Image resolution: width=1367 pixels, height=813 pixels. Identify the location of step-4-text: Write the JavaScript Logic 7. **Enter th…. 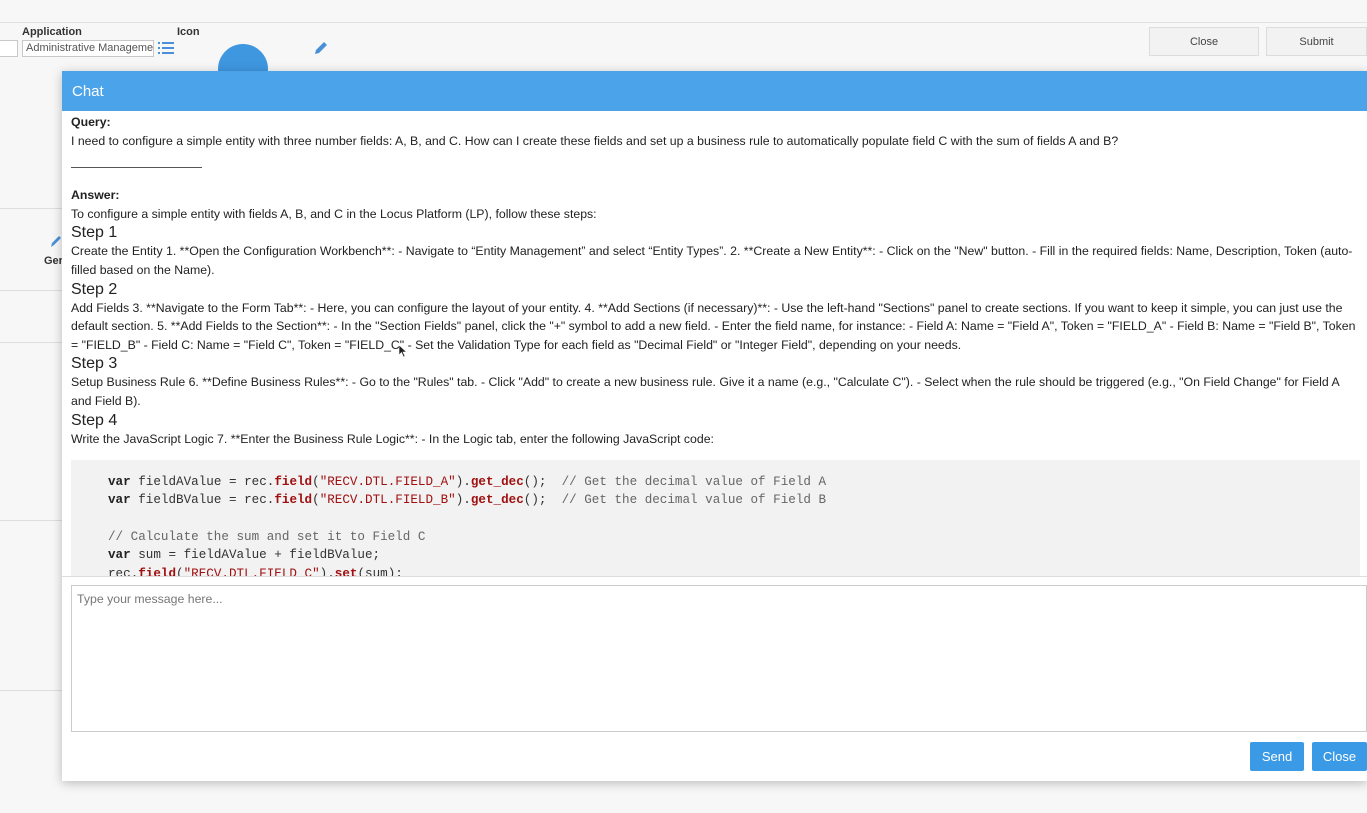
(392, 438).